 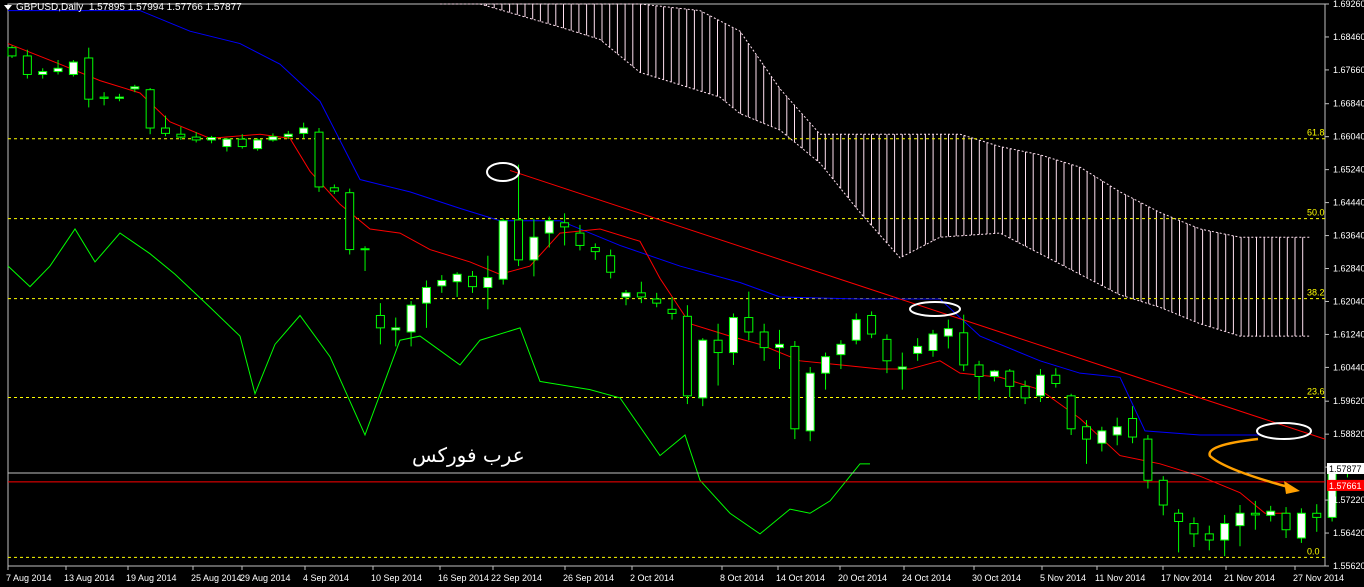 I want to click on price-tick-label: 1.68460, so click(x=1348, y=37).